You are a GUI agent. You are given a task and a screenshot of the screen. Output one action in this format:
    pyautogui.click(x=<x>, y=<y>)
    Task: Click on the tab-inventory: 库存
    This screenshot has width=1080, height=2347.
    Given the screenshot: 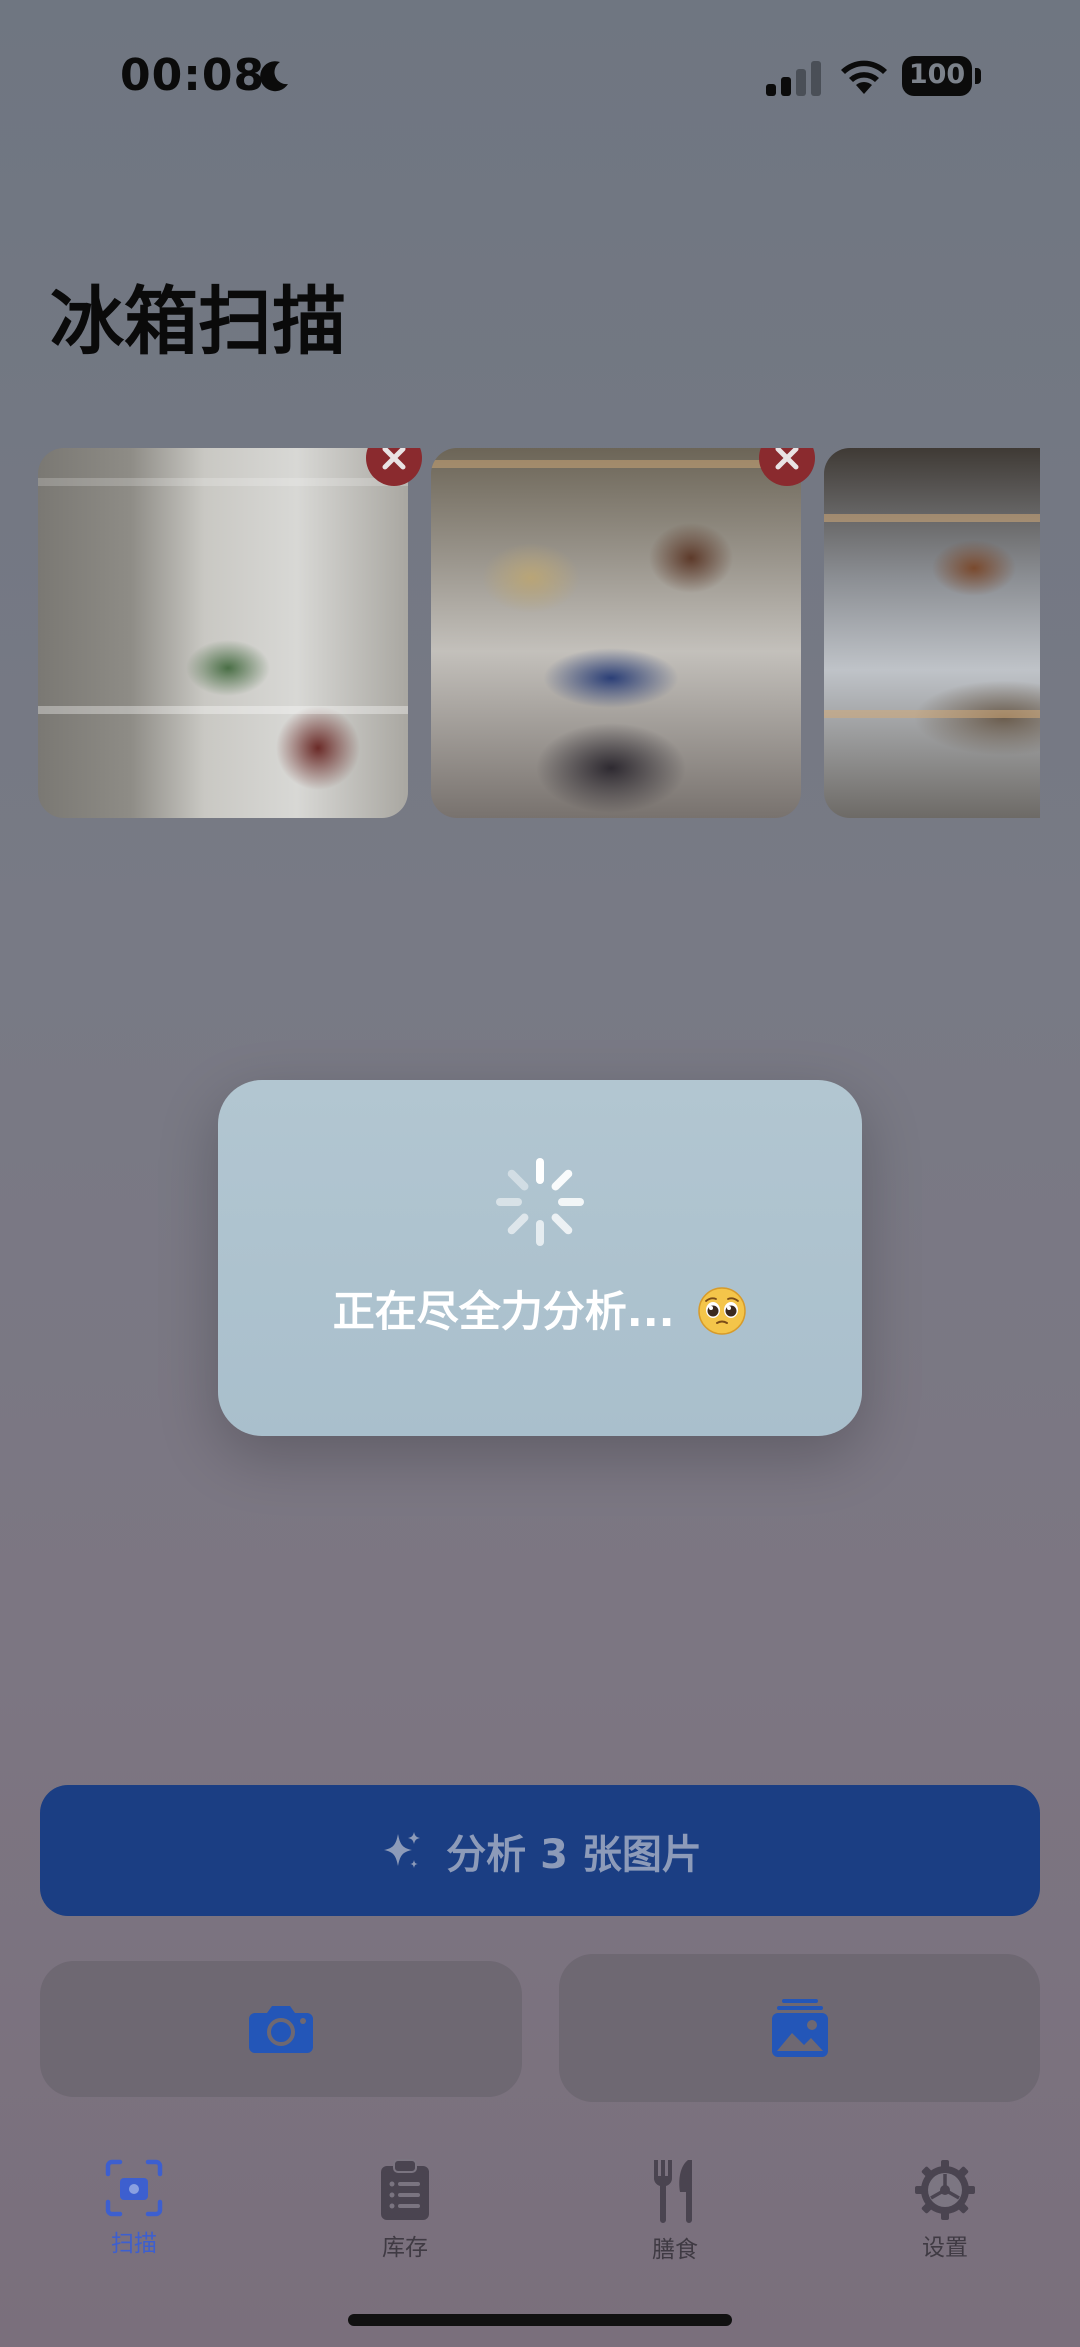 What is the action you would take?
    pyautogui.click(x=405, y=2210)
    